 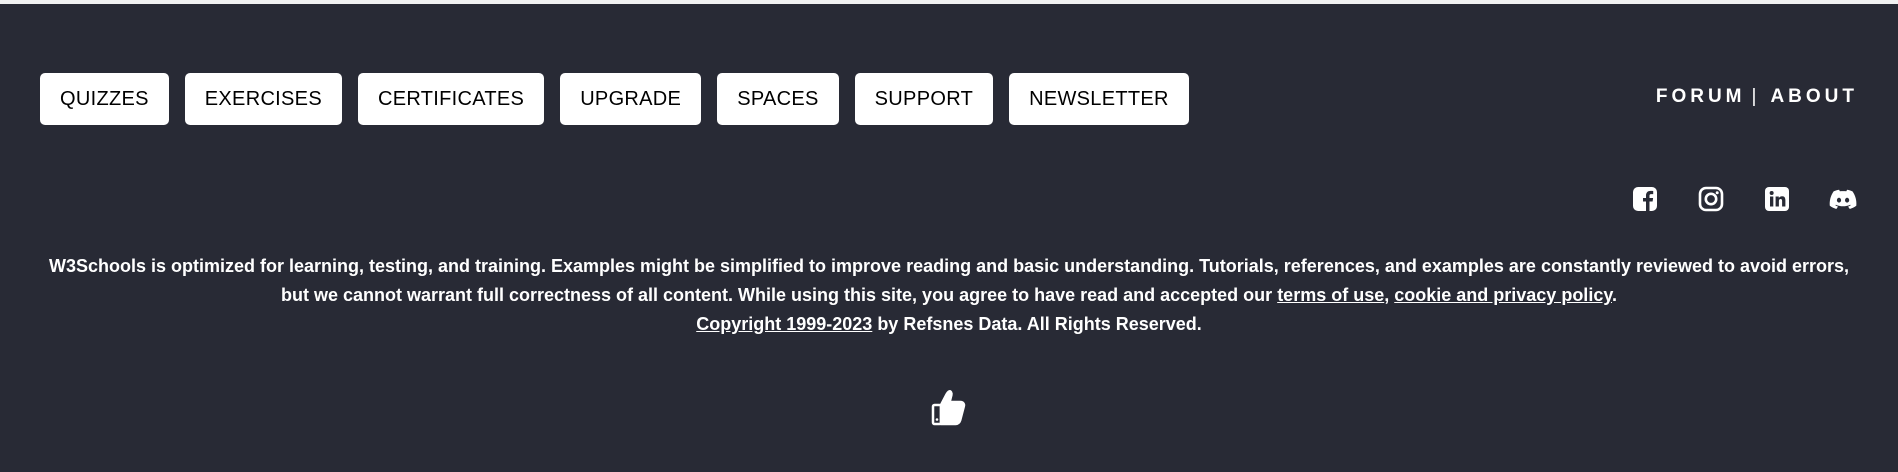 What do you see at coordinates (104, 99) in the screenshot?
I see `quizzes-button: QUIZZES` at bounding box center [104, 99].